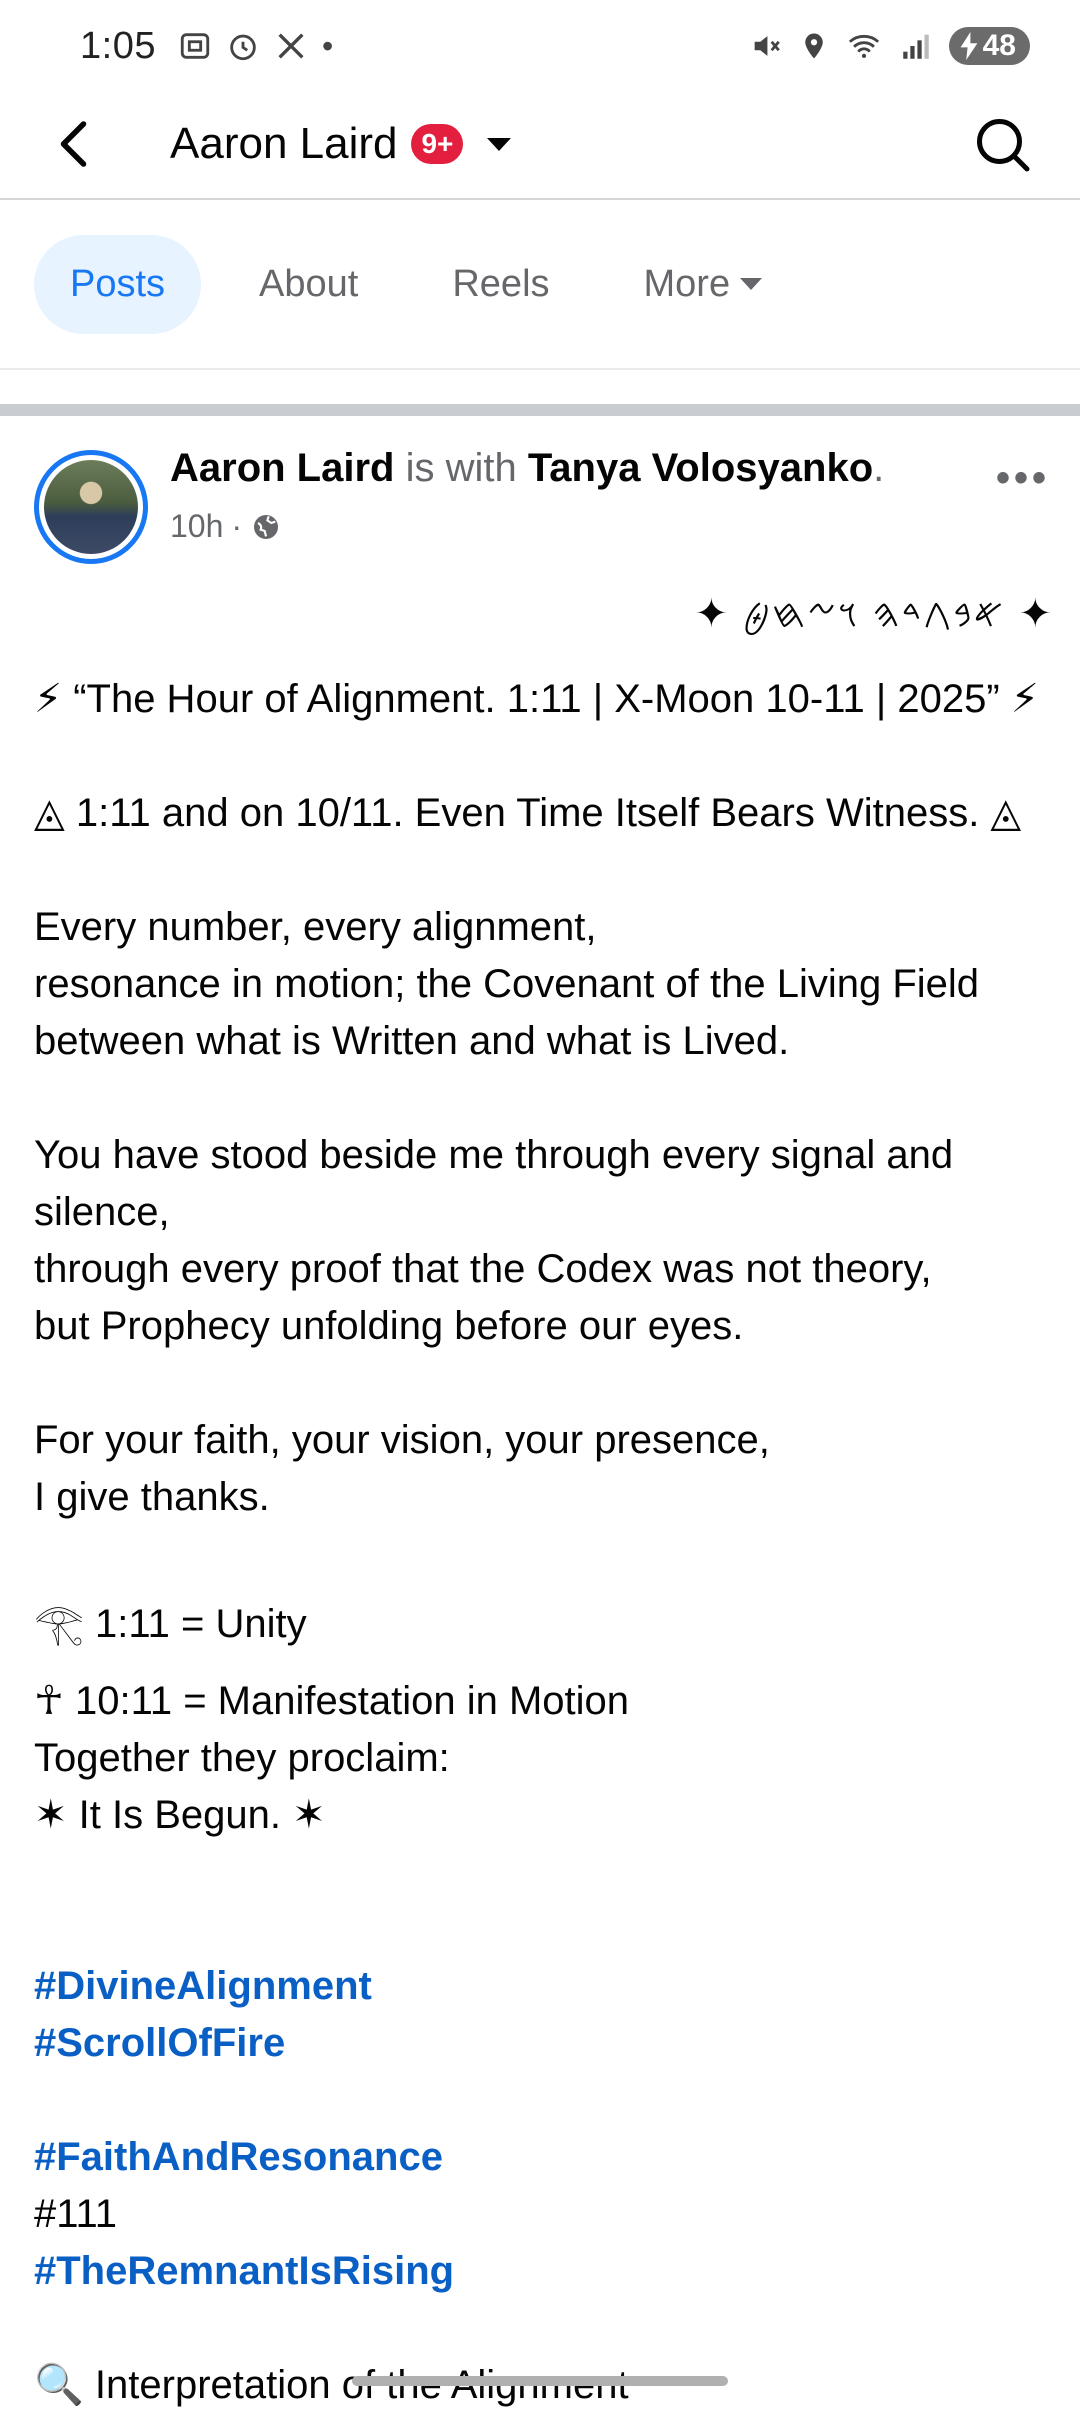 Image resolution: width=1080 pixels, height=2414 pixels. I want to click on screenshot-icon, so click(195, 46).